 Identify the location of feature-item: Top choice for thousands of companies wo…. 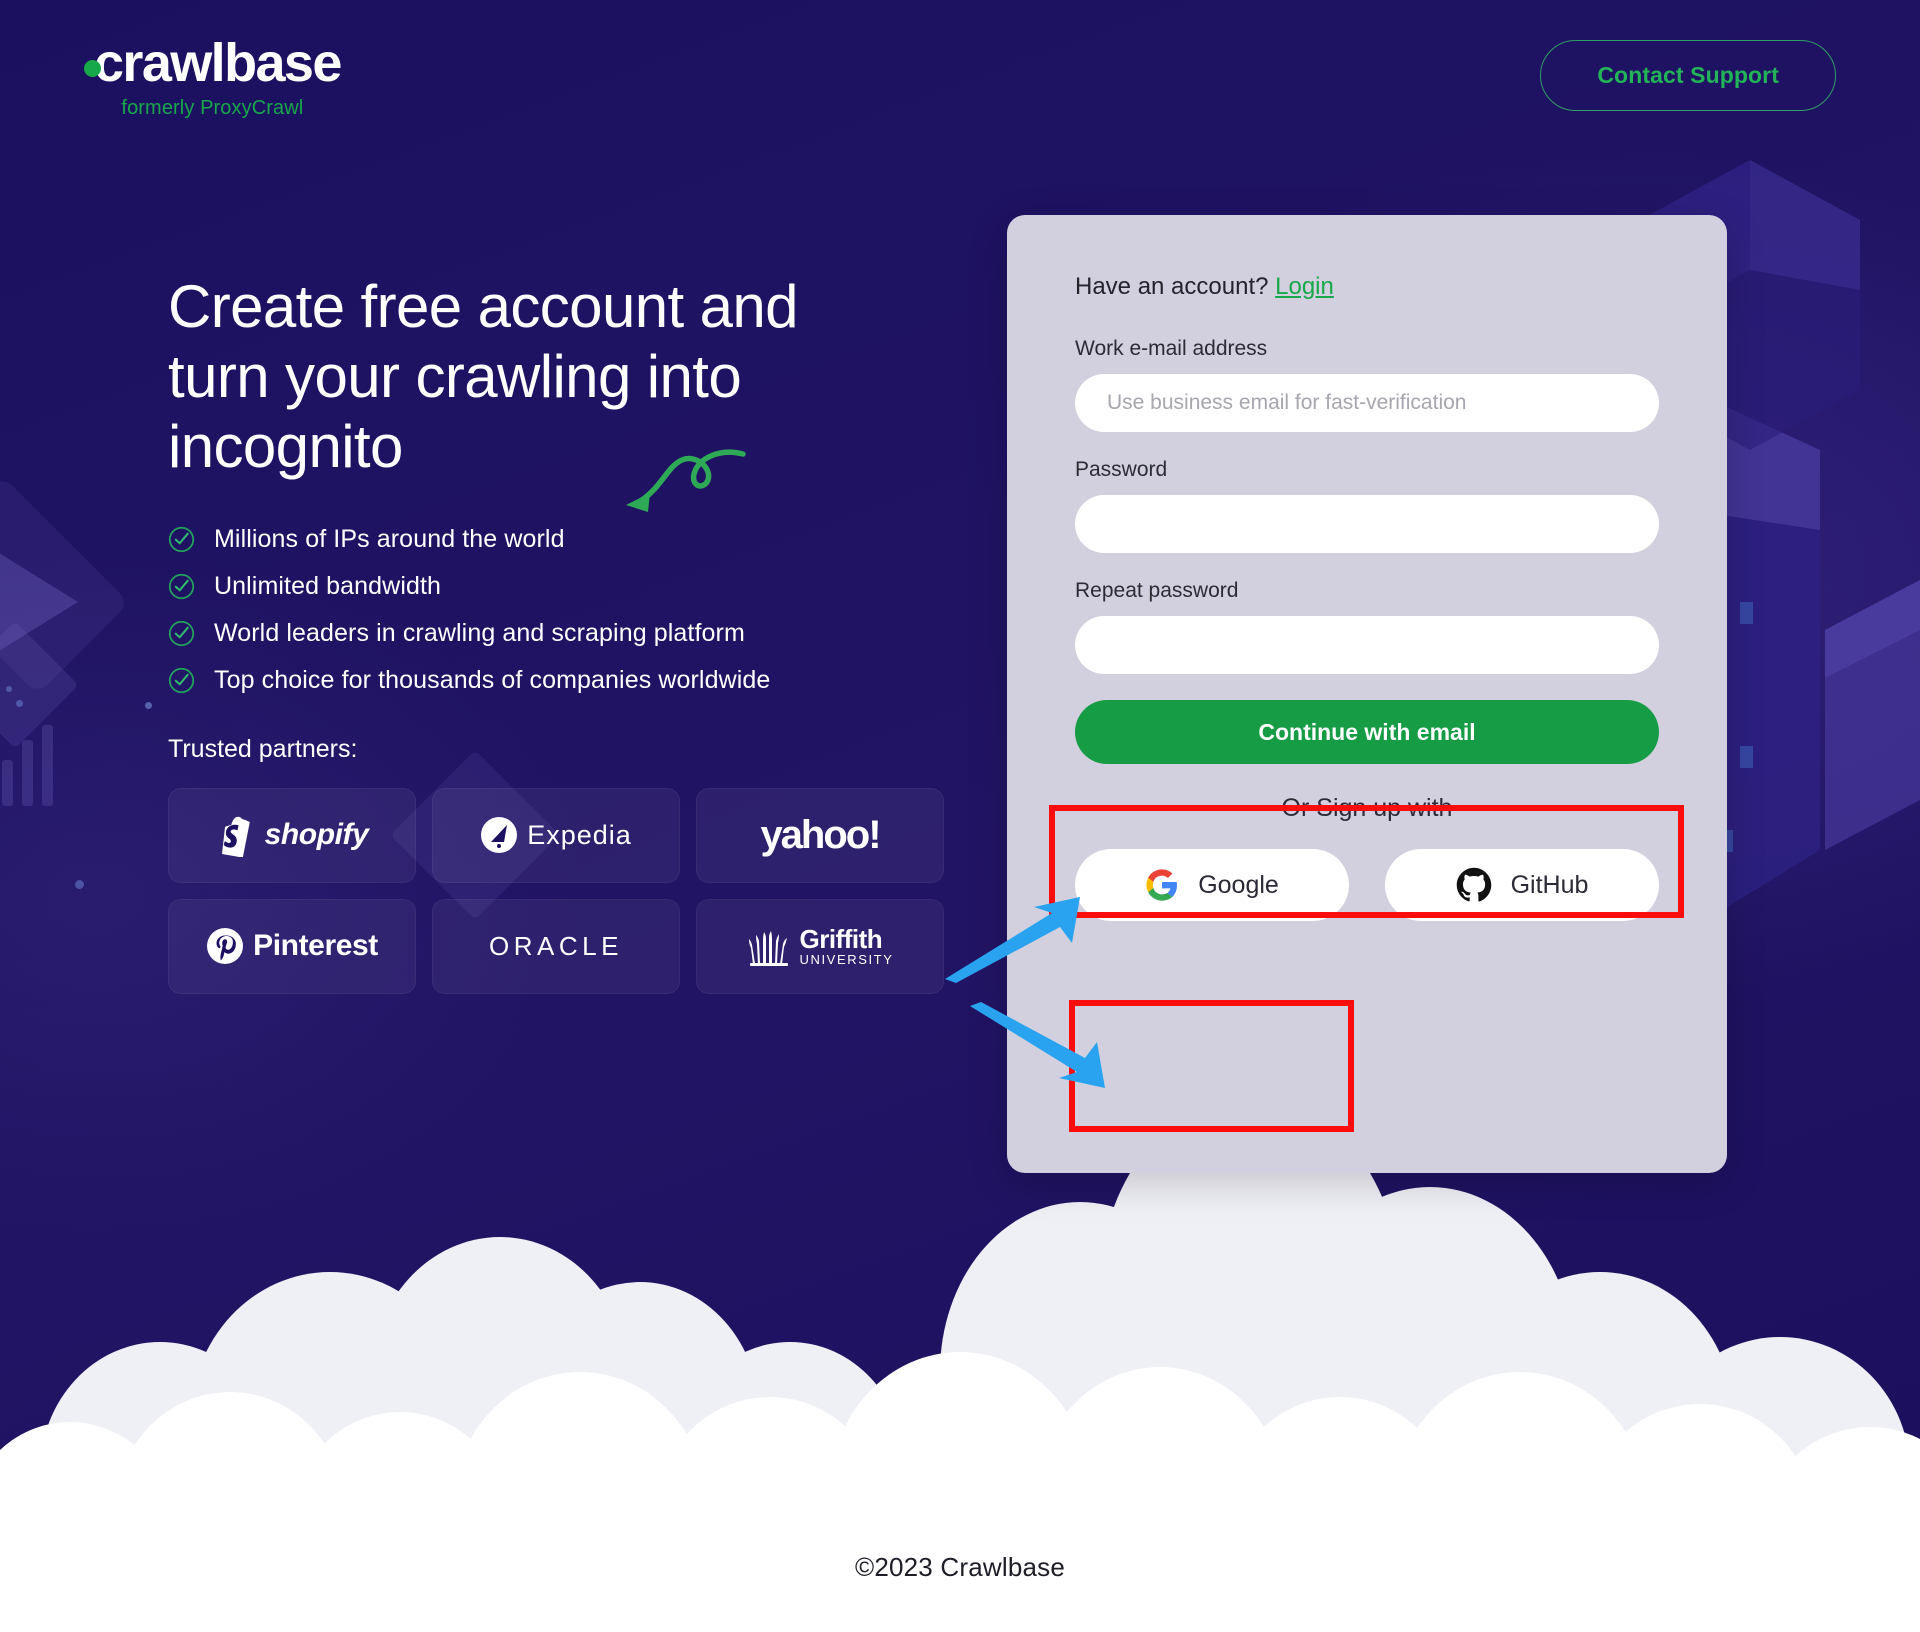
(568, 680).